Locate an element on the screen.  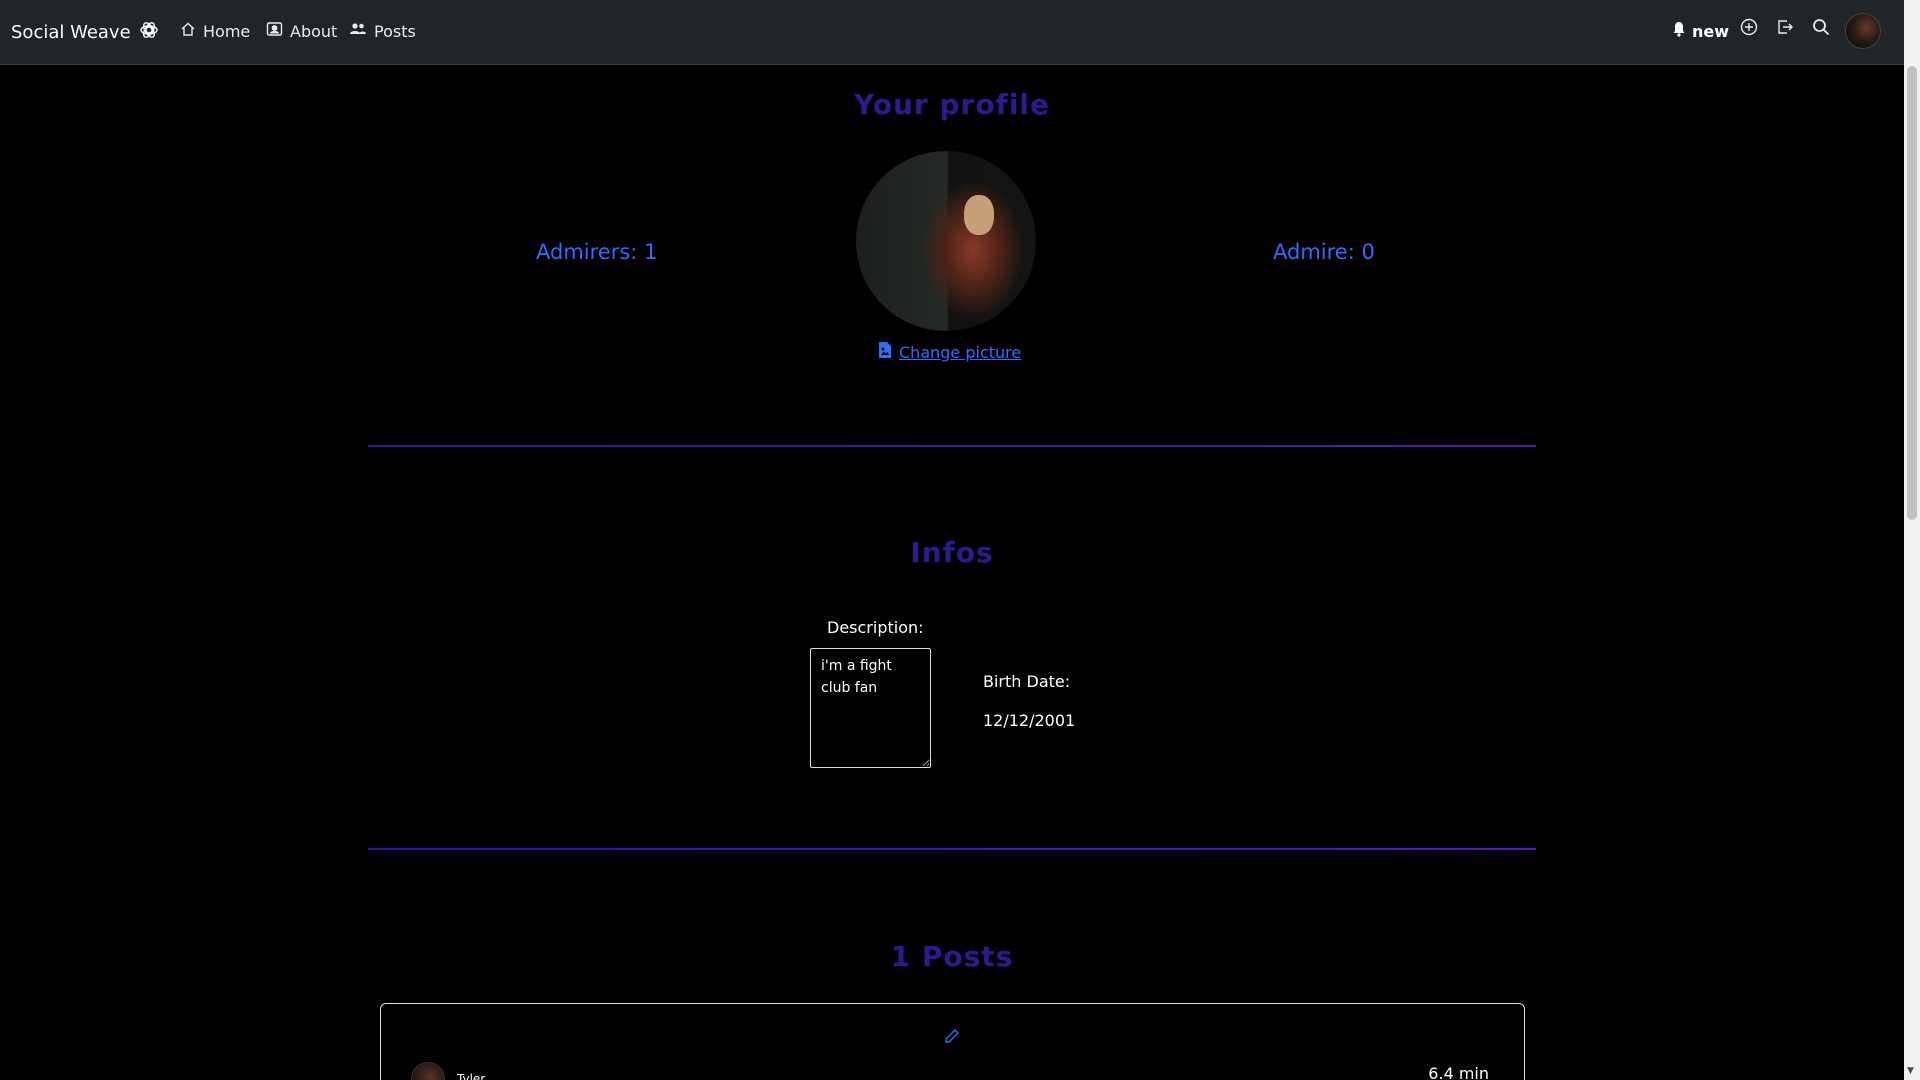
scrollbar-thumb is located at coordinates (1912, 293).